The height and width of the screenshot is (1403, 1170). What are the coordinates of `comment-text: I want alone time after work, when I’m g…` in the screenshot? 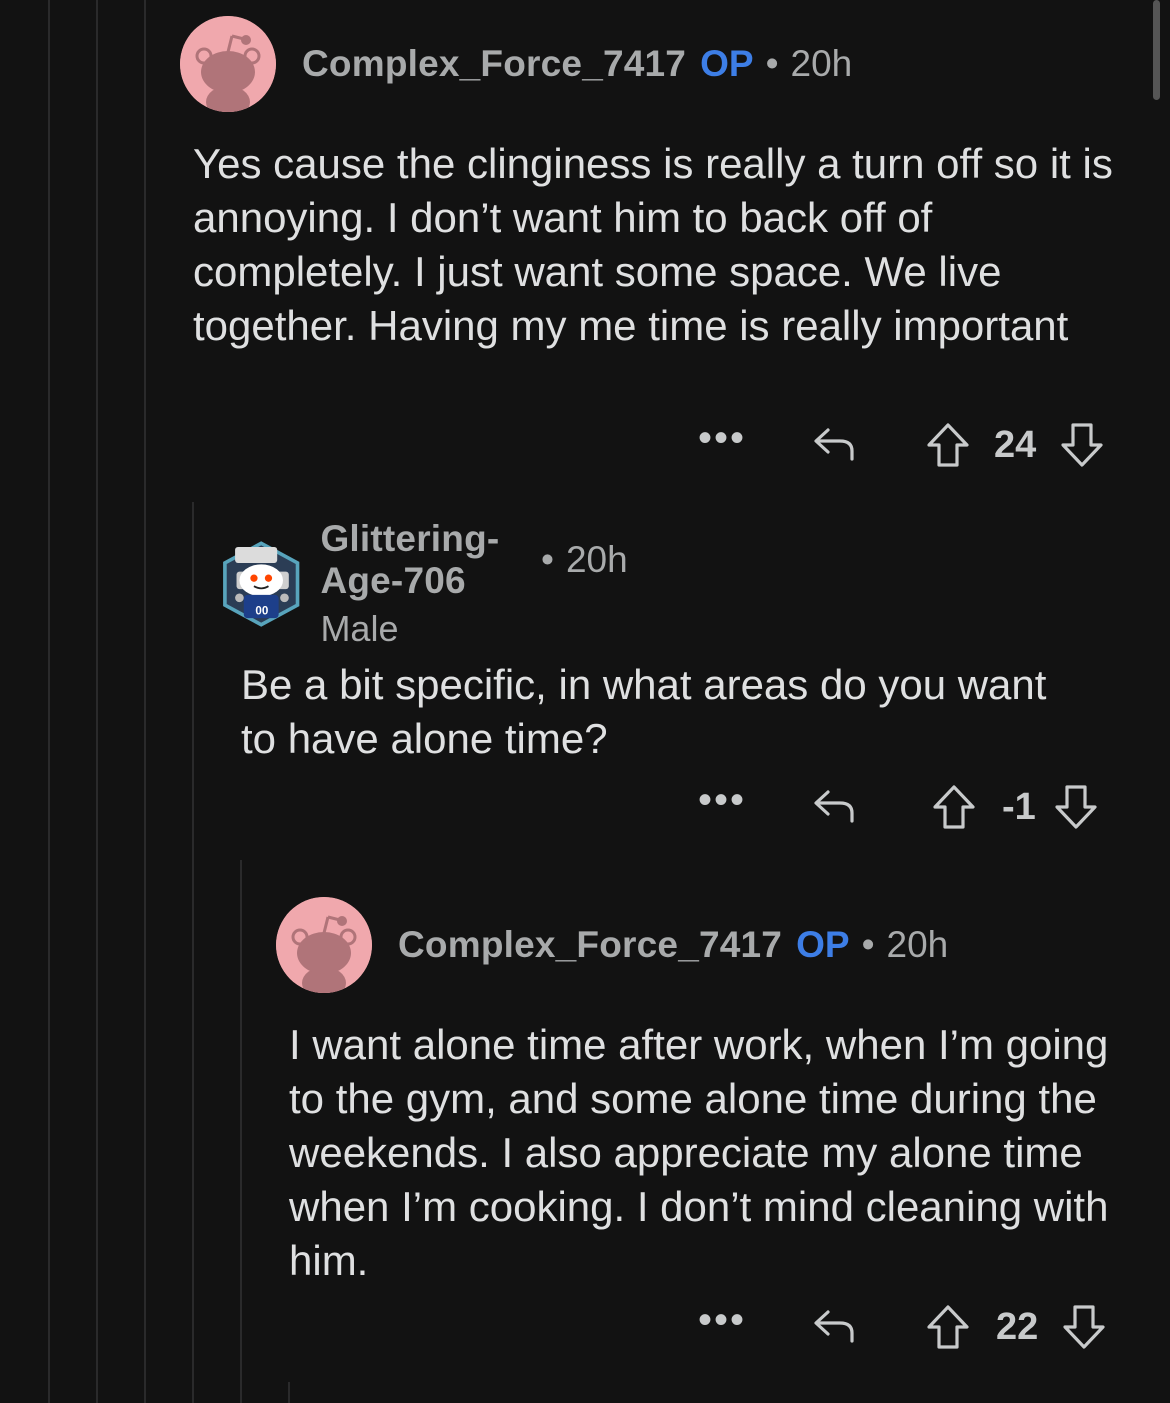 It's located at (699, 1152).